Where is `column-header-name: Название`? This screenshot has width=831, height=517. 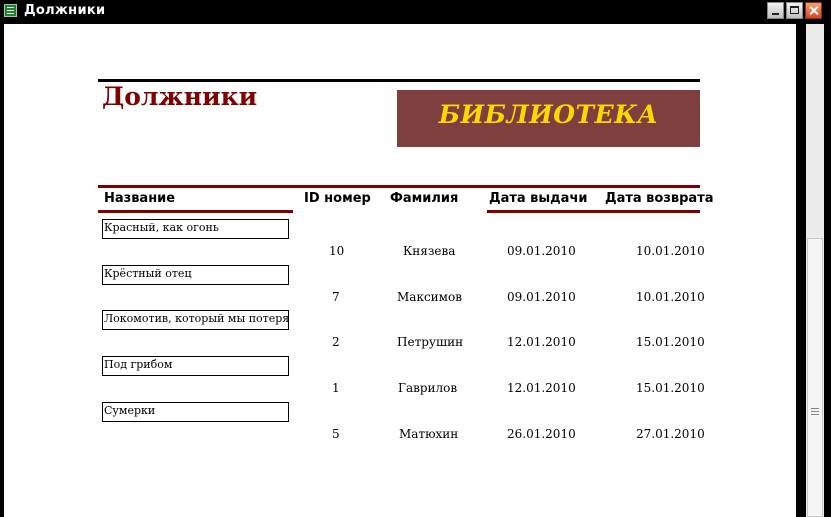 column-header-name: Название is located at coordinates (140, 198).